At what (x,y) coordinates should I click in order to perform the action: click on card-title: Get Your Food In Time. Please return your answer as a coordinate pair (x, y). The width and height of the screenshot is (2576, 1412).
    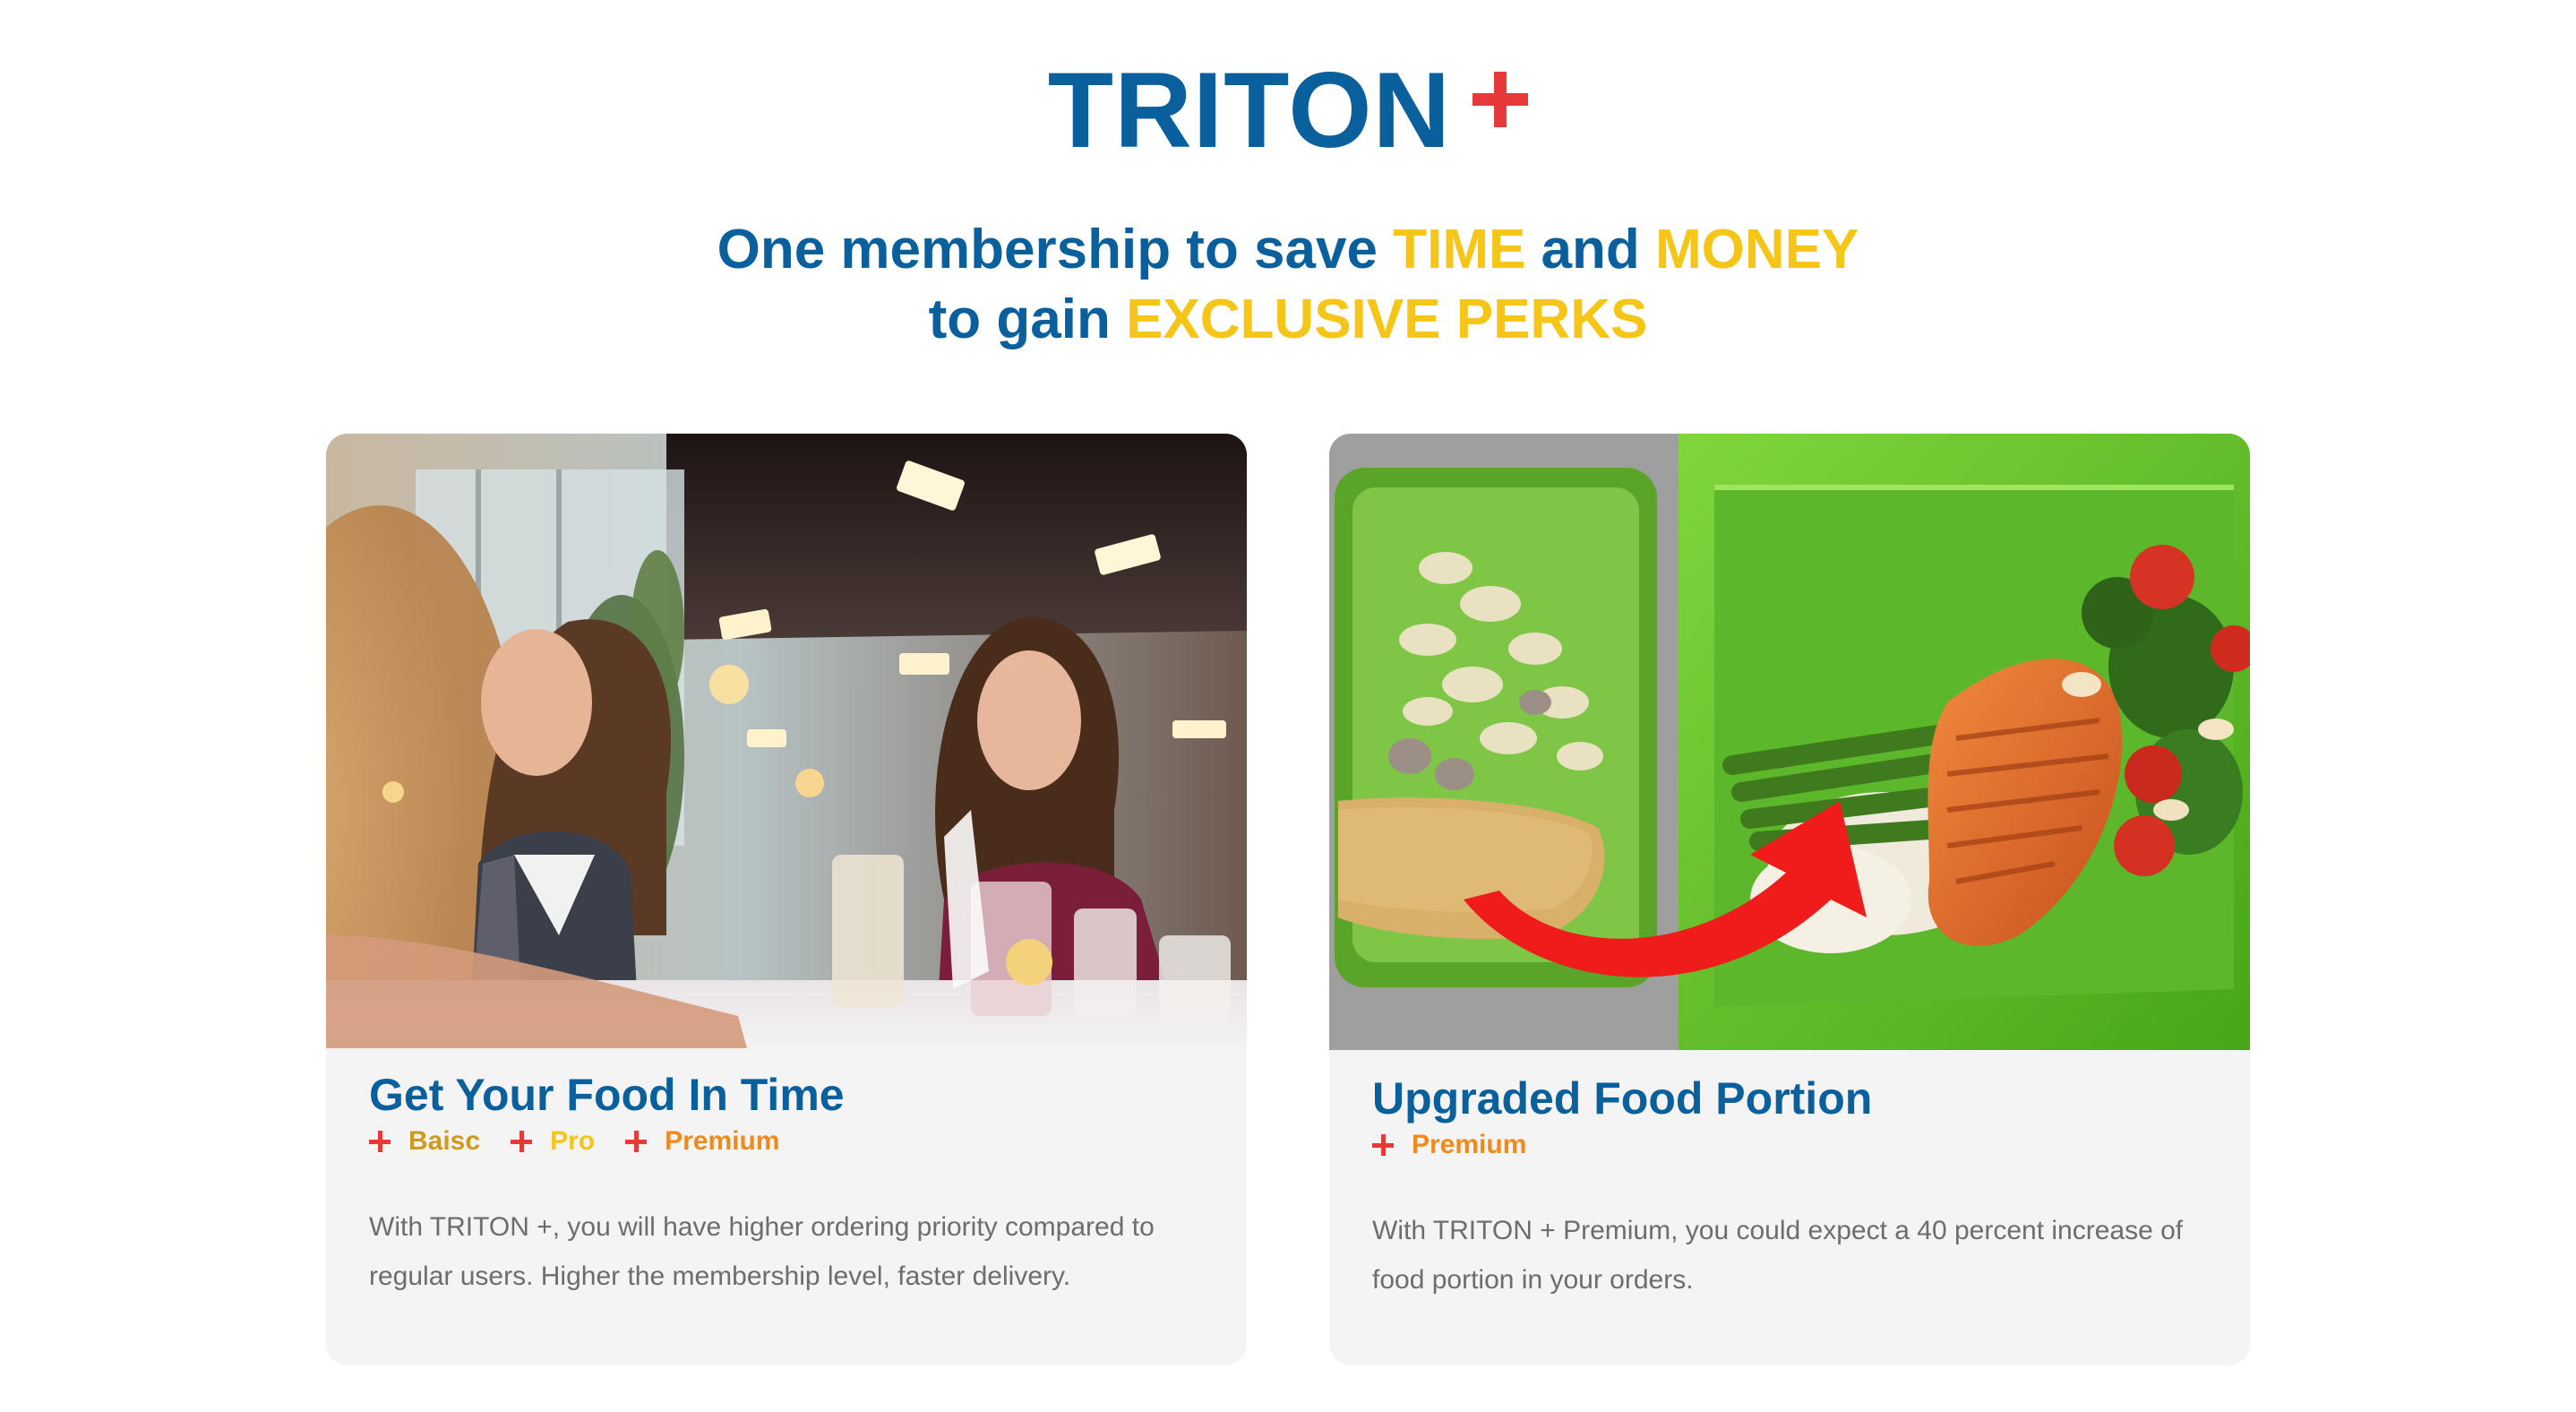
    Looking at the image, I should click on (607, 1095).